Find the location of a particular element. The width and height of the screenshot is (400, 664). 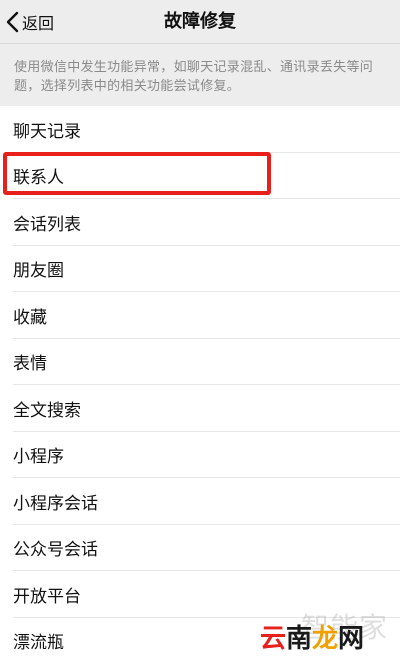

list-item-label: 聊天记录 is located at coordinates (47, 129).